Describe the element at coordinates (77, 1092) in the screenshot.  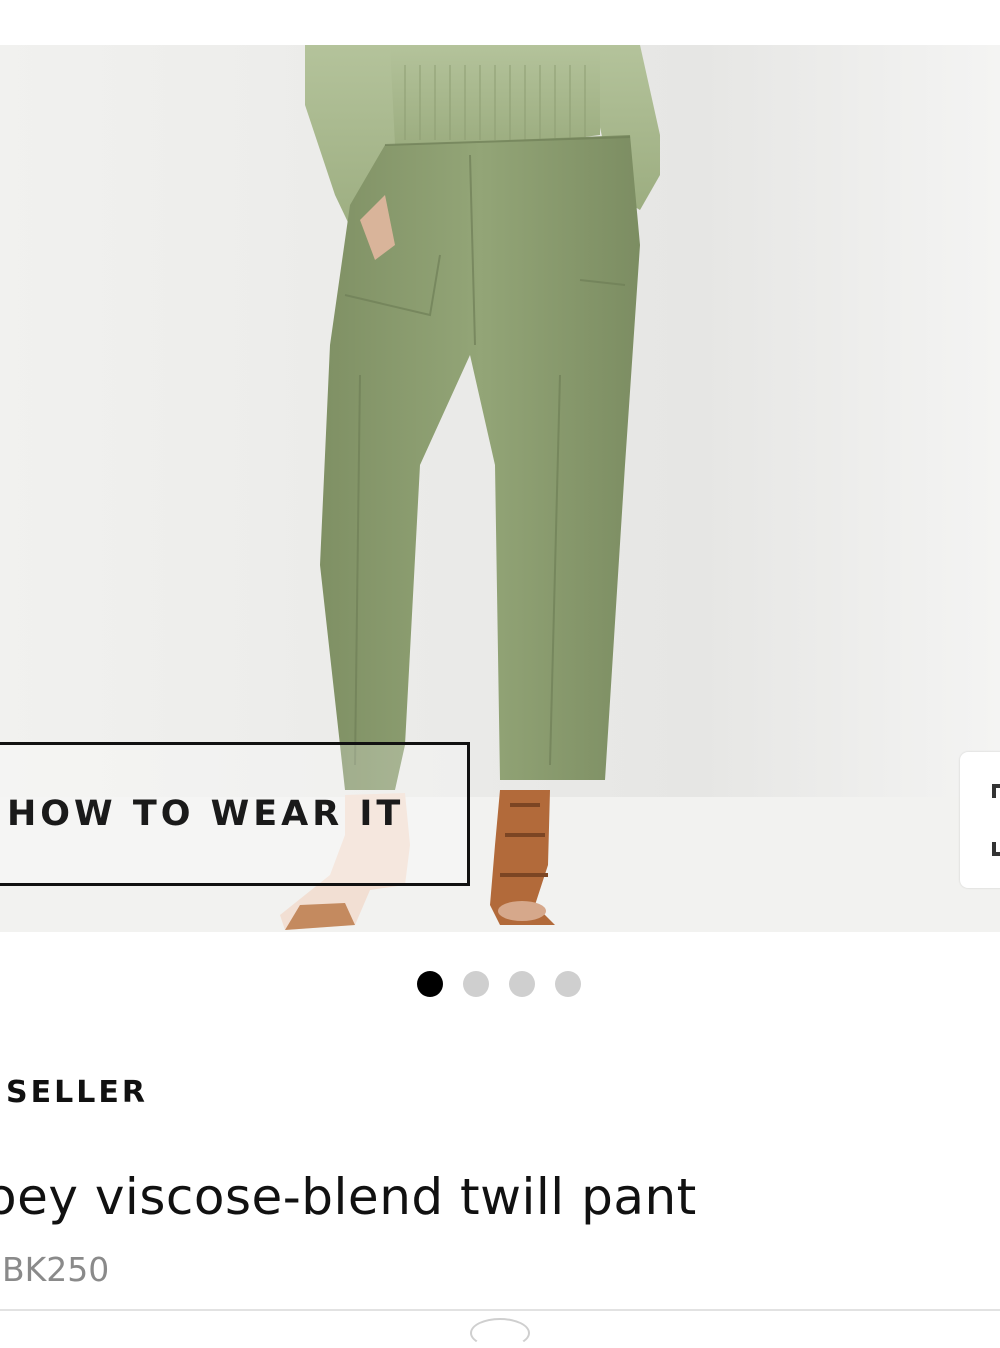
I see `bestseller-badge: SELLER` at that location.